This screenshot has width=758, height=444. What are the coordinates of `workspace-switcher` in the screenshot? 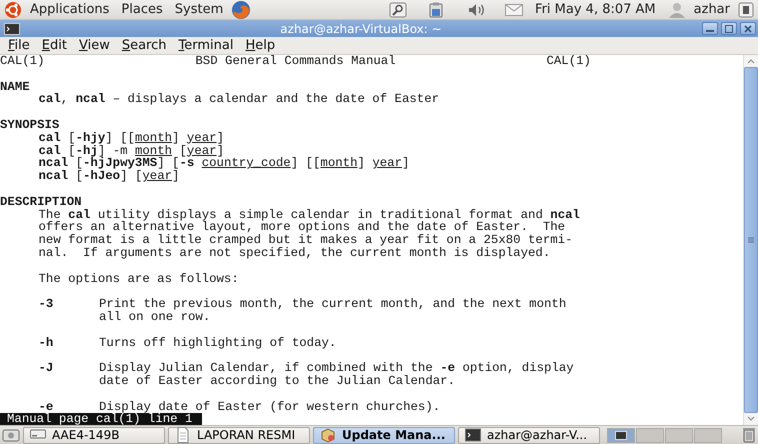 It's located at (664, 435).